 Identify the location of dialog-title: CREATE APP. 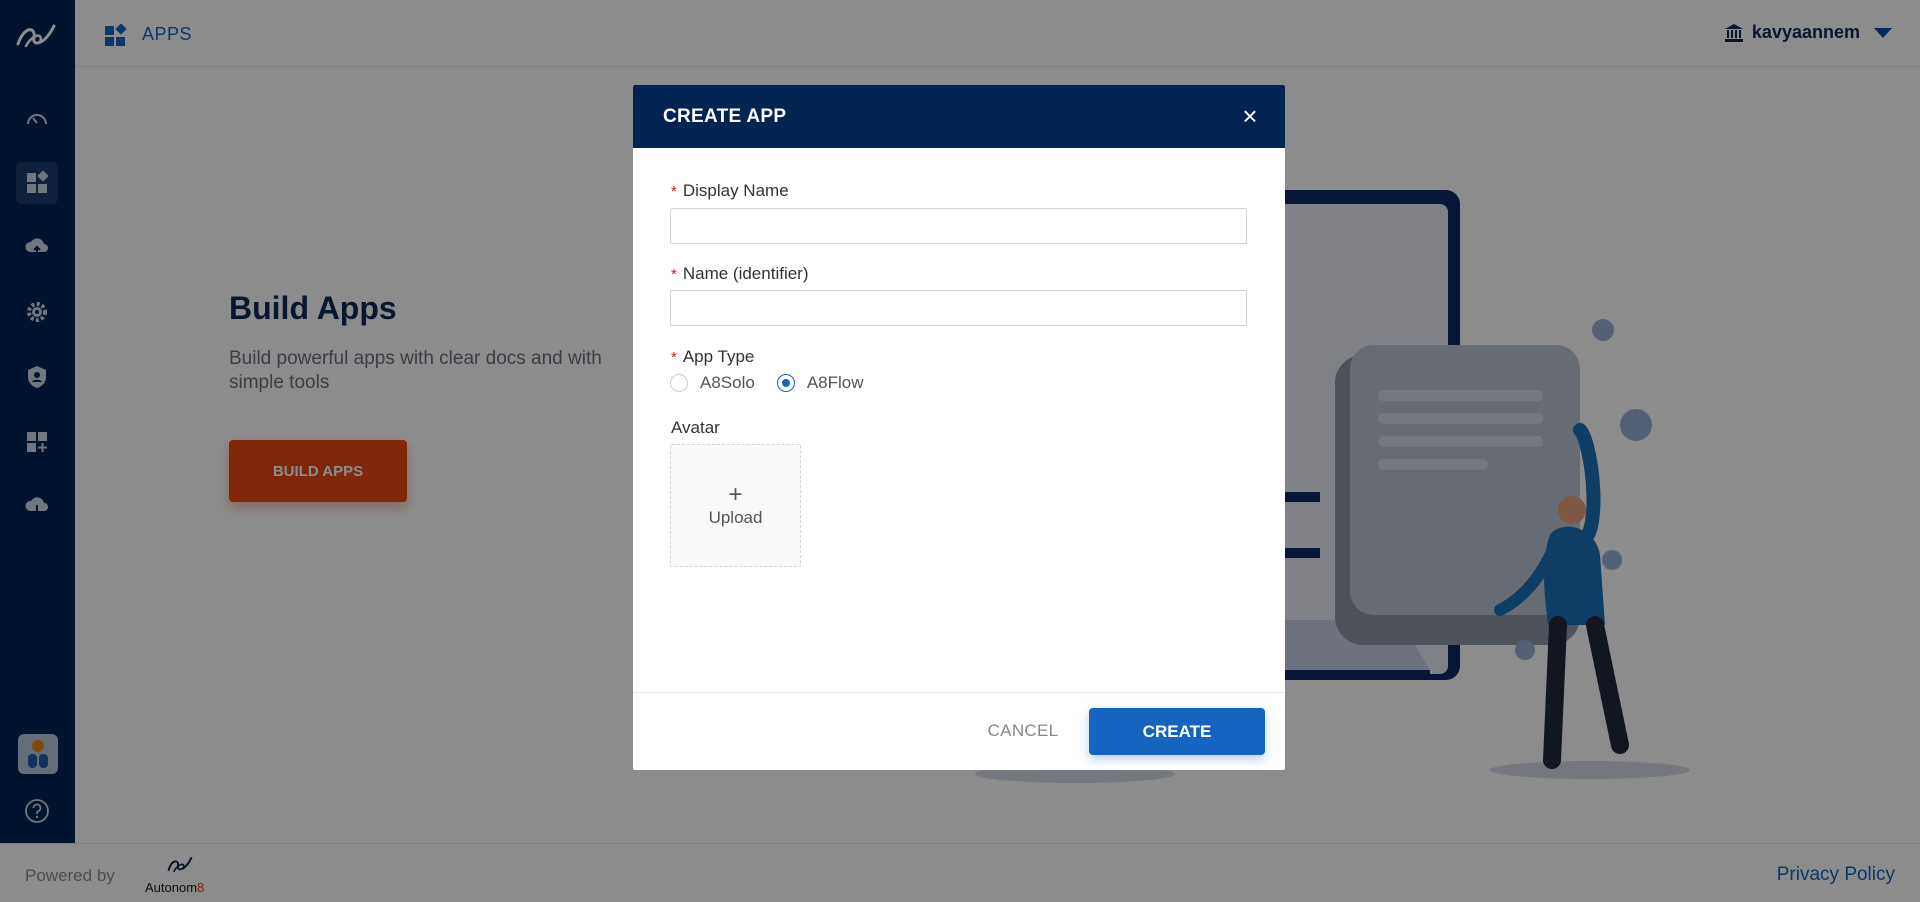
(725, 116).